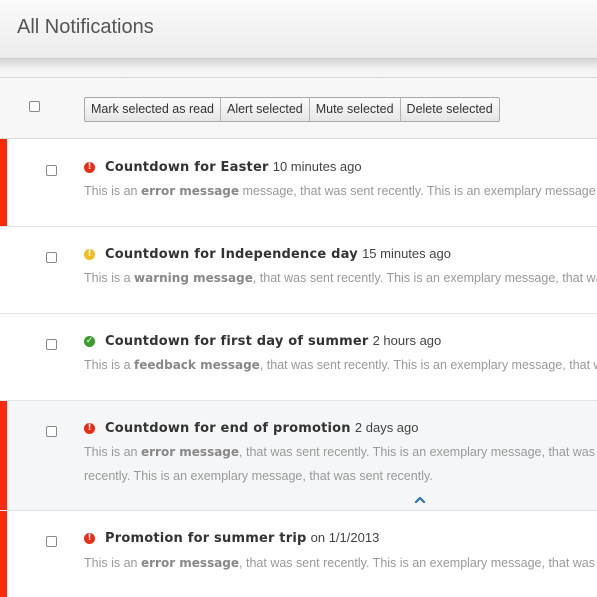 The image size is (597, 597). What do you see at coordinates (317, 166) in the screenshot?
I see `notification-time: 10 minutes ago` at bounding box center [317, 166].